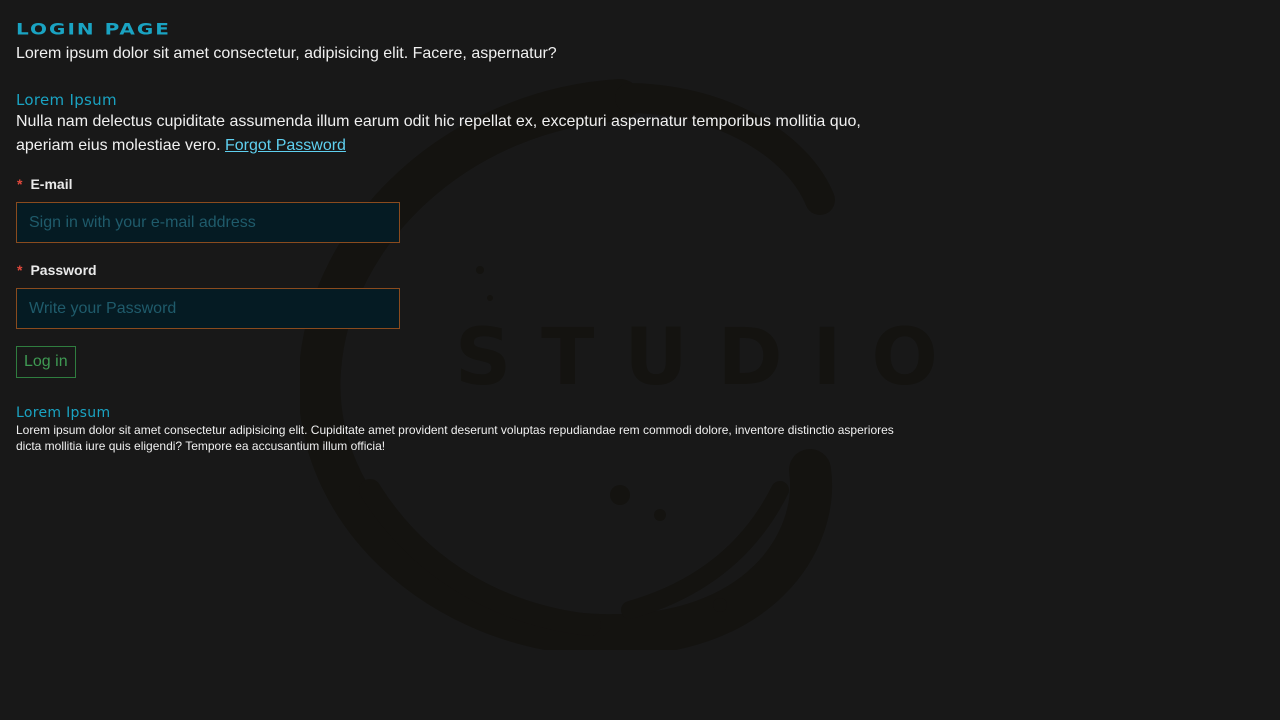 This screenshot has height=720, width=1280. Describe the element at coordinates (63, 270) in the screenshot. I see `password-label-text: Password` at that location.